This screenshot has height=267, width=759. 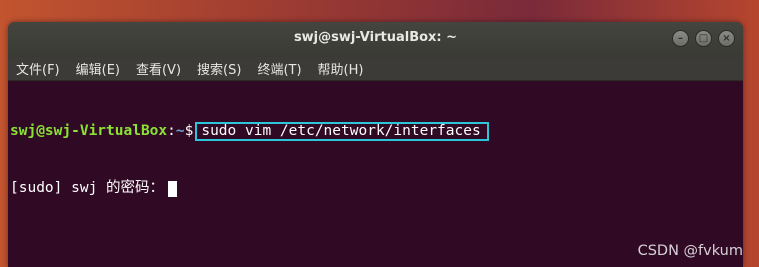 What do you see at coordinates (89, 131) in the screenshot?
I see `prompt-user: swj@swj-VirtualBox` at bounding box center [89, 131].